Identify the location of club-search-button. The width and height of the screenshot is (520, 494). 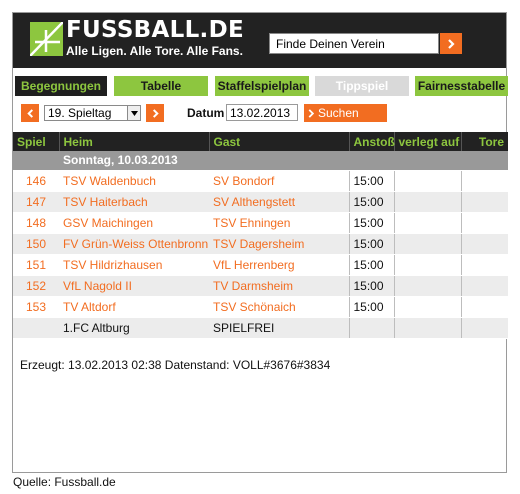
(451, 43).